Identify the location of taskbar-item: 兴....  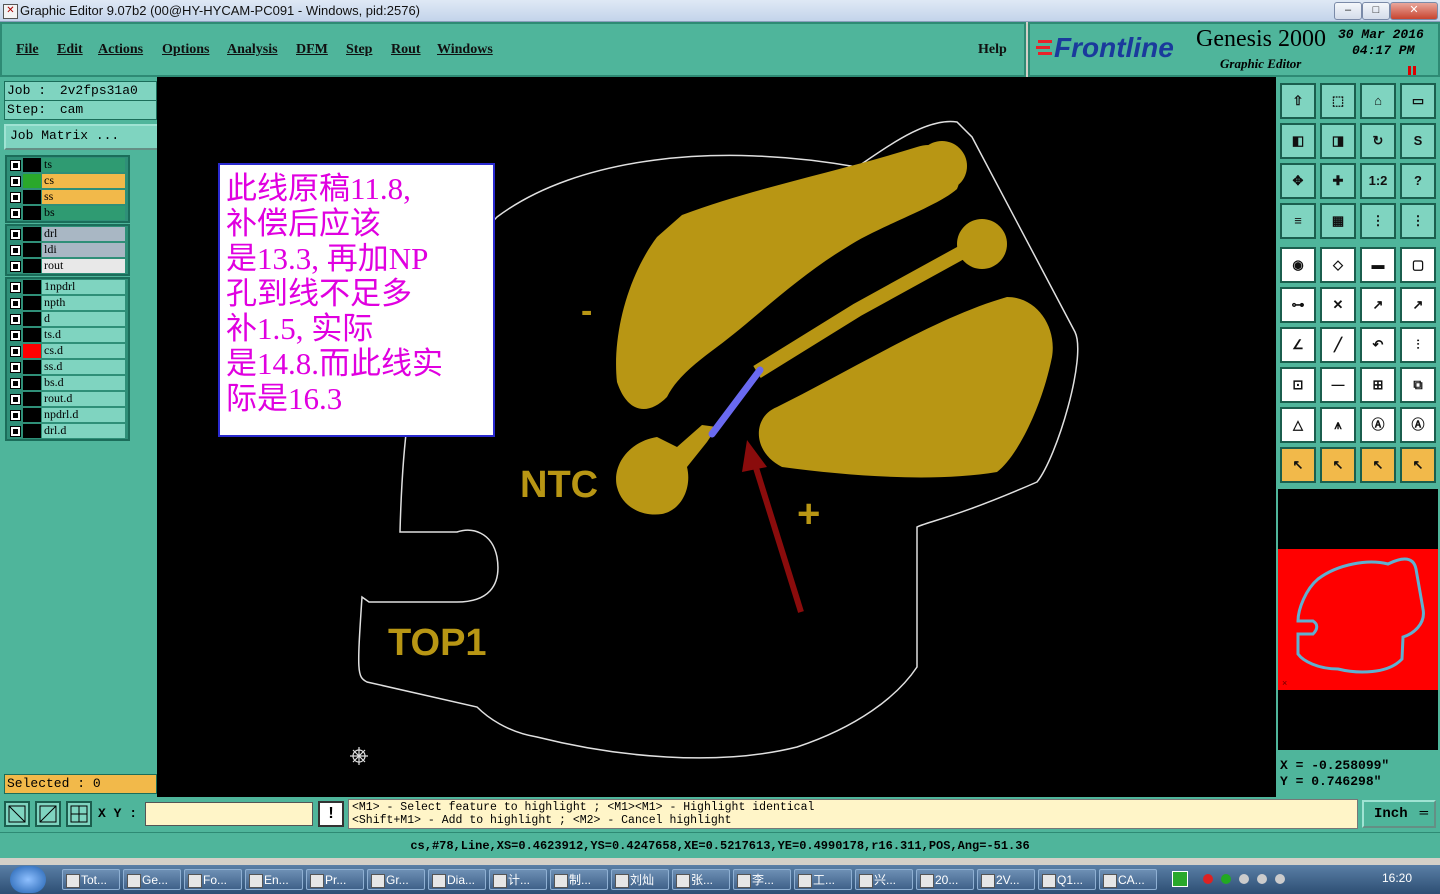
(884, 879).